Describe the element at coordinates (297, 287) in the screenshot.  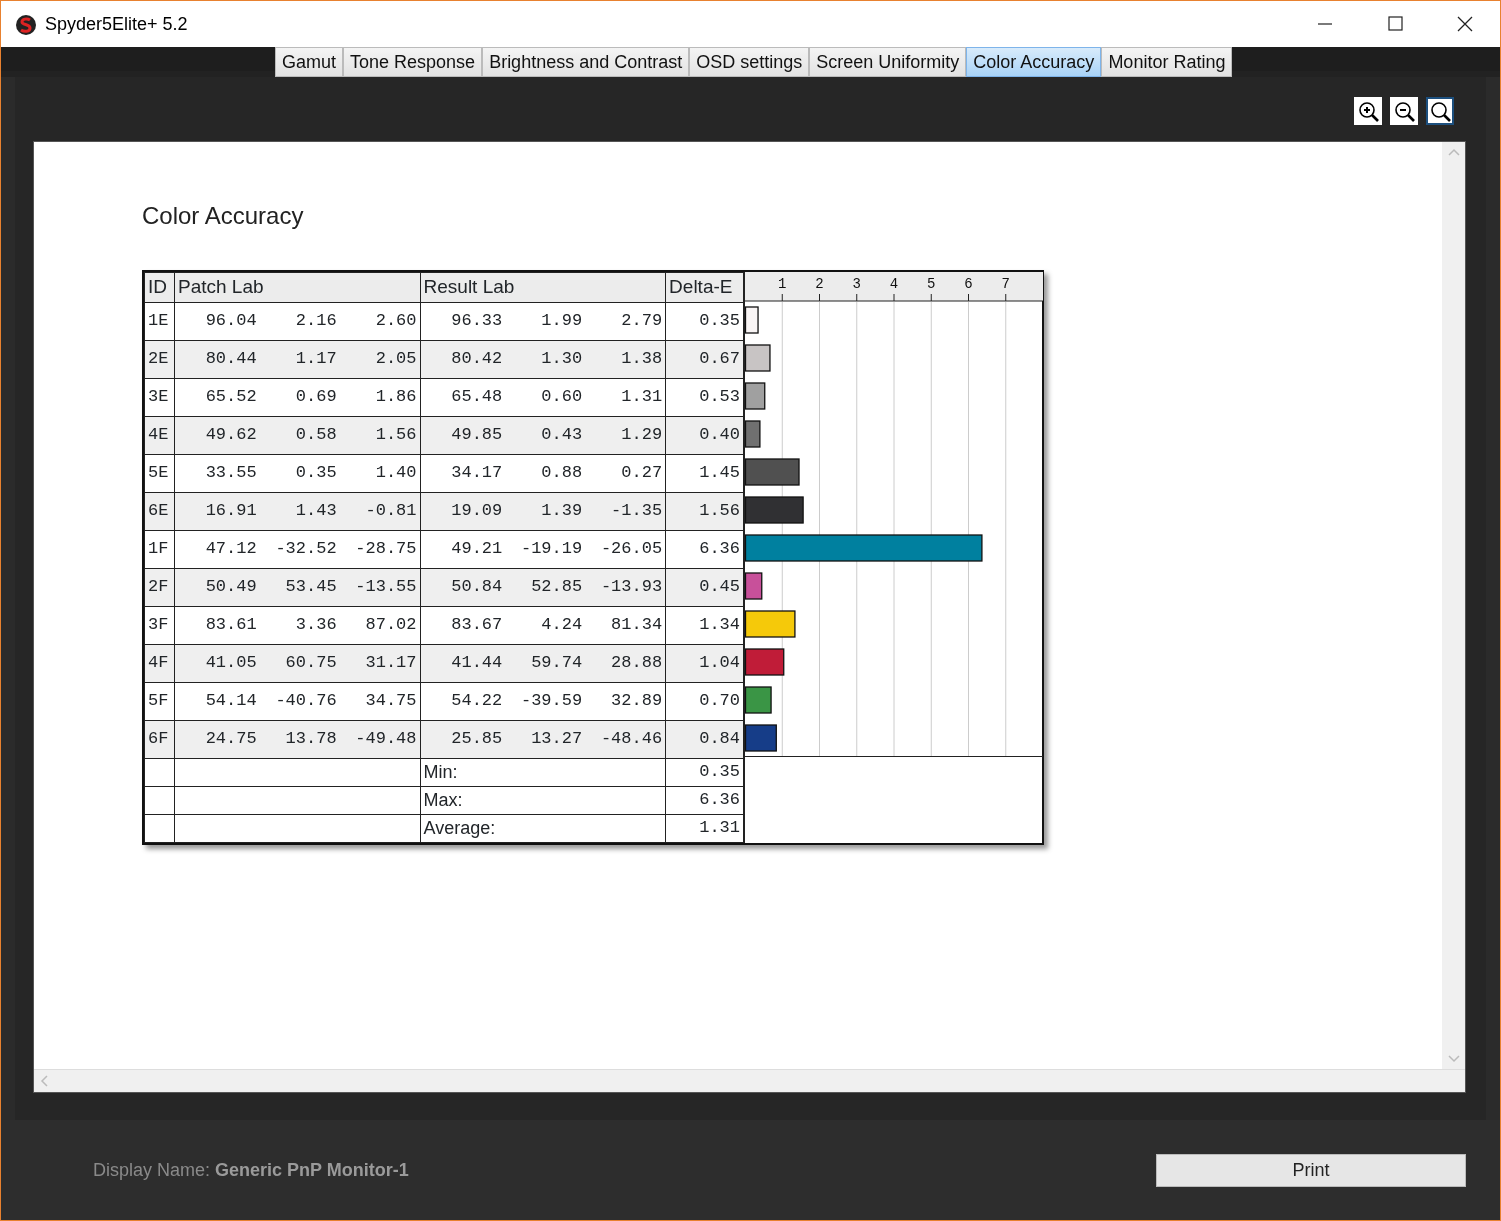
I see `column-header: Patch Lab` at that location.